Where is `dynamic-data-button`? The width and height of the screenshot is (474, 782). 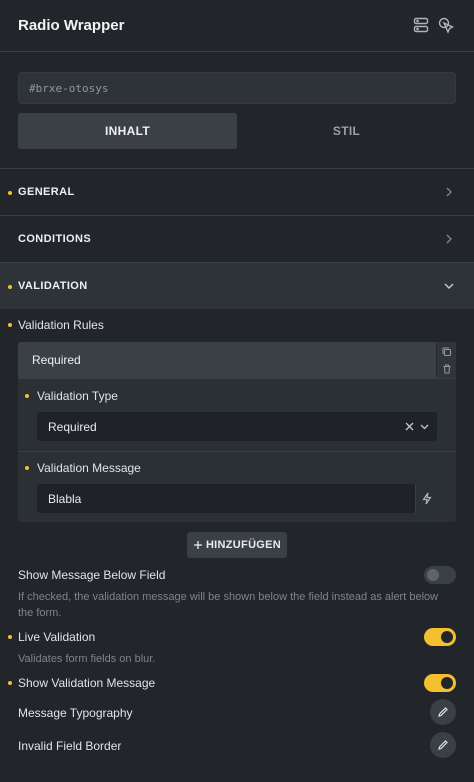
dynamic-data-button is located at coordinates (426, 498).